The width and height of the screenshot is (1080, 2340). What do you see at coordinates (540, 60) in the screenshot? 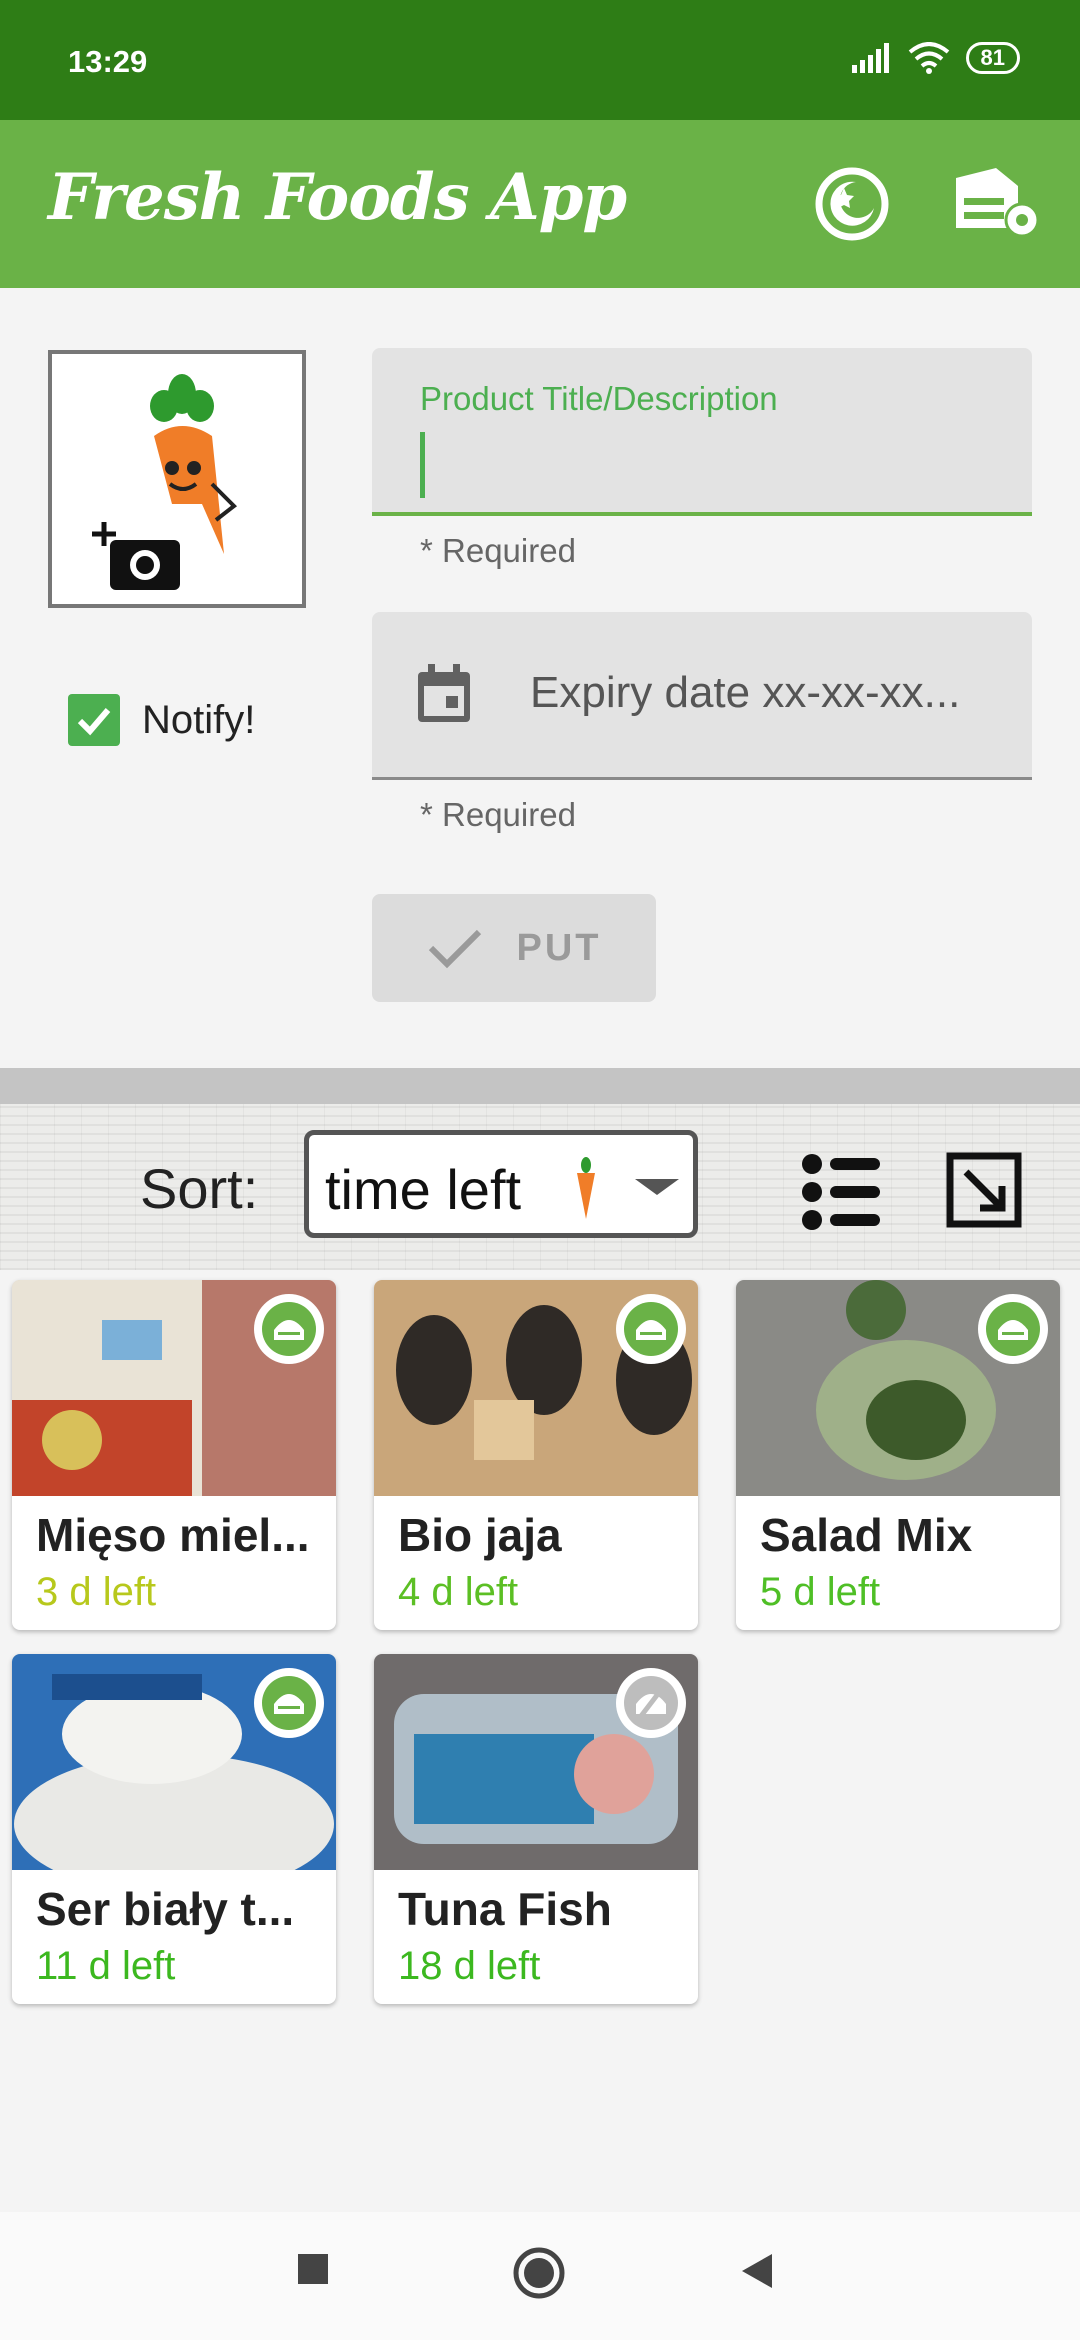
I see `status-bar: 13:29 81` at bounding box center [540, 60].